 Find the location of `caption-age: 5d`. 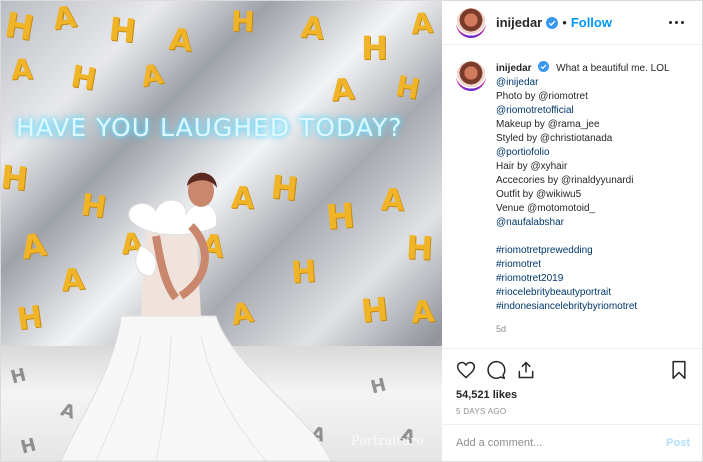

caption-age: 5d is located at coordinates (501, 329).